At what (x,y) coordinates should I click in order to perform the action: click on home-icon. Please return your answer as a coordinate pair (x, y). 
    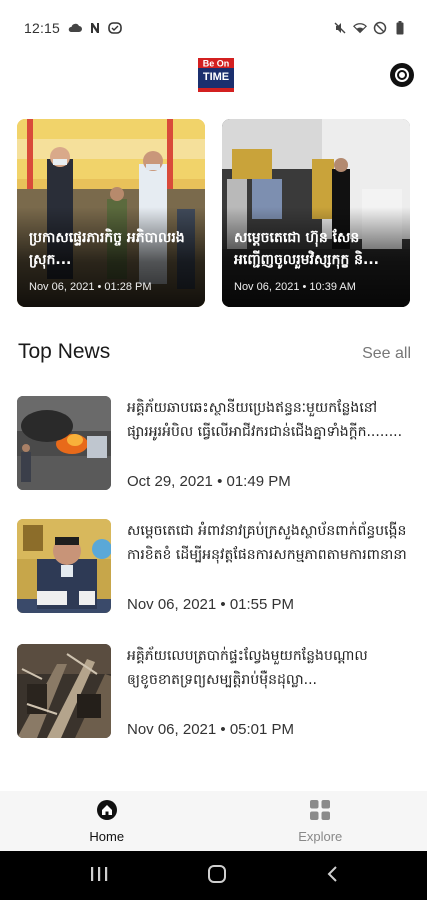
    Looking at the image, I should click on (107, 812).